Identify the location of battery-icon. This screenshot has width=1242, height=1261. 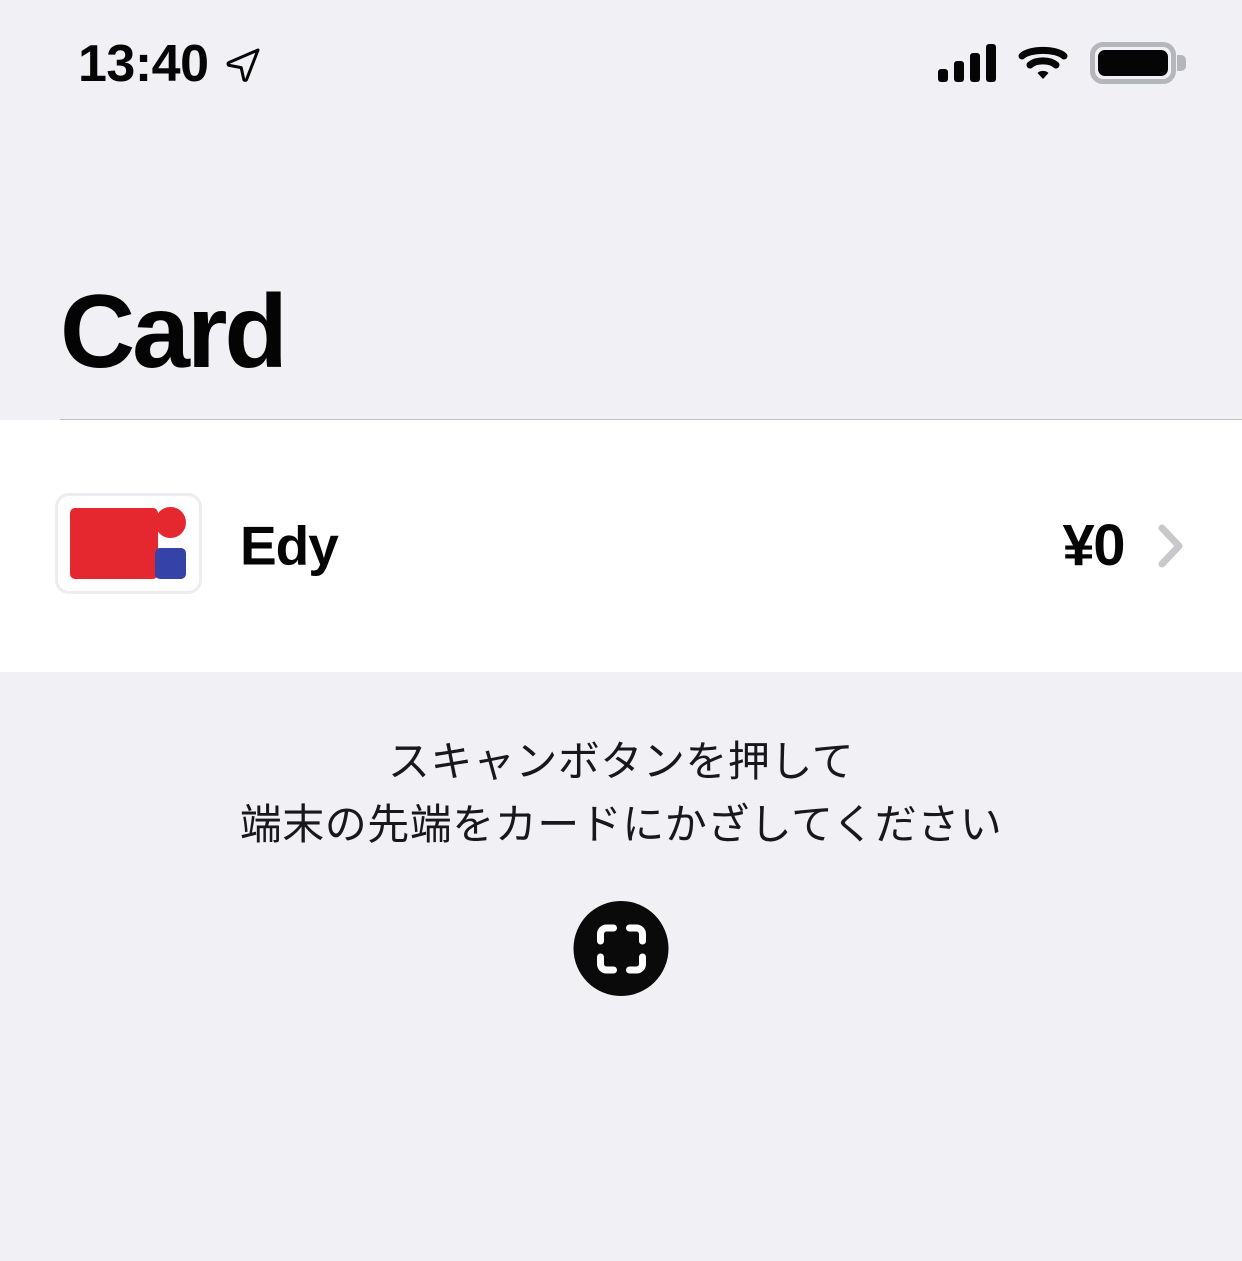
(1138, 63).